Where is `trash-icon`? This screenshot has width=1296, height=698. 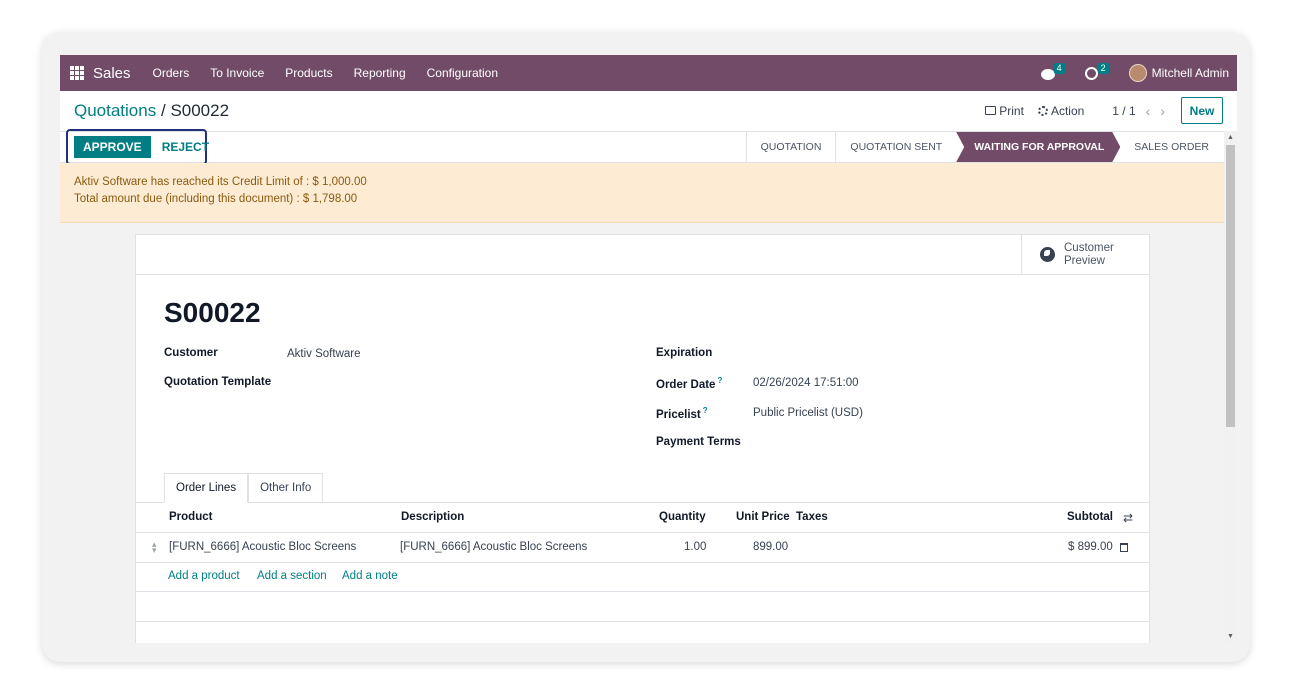 trash-icon is located at coordinates (1124, 547).